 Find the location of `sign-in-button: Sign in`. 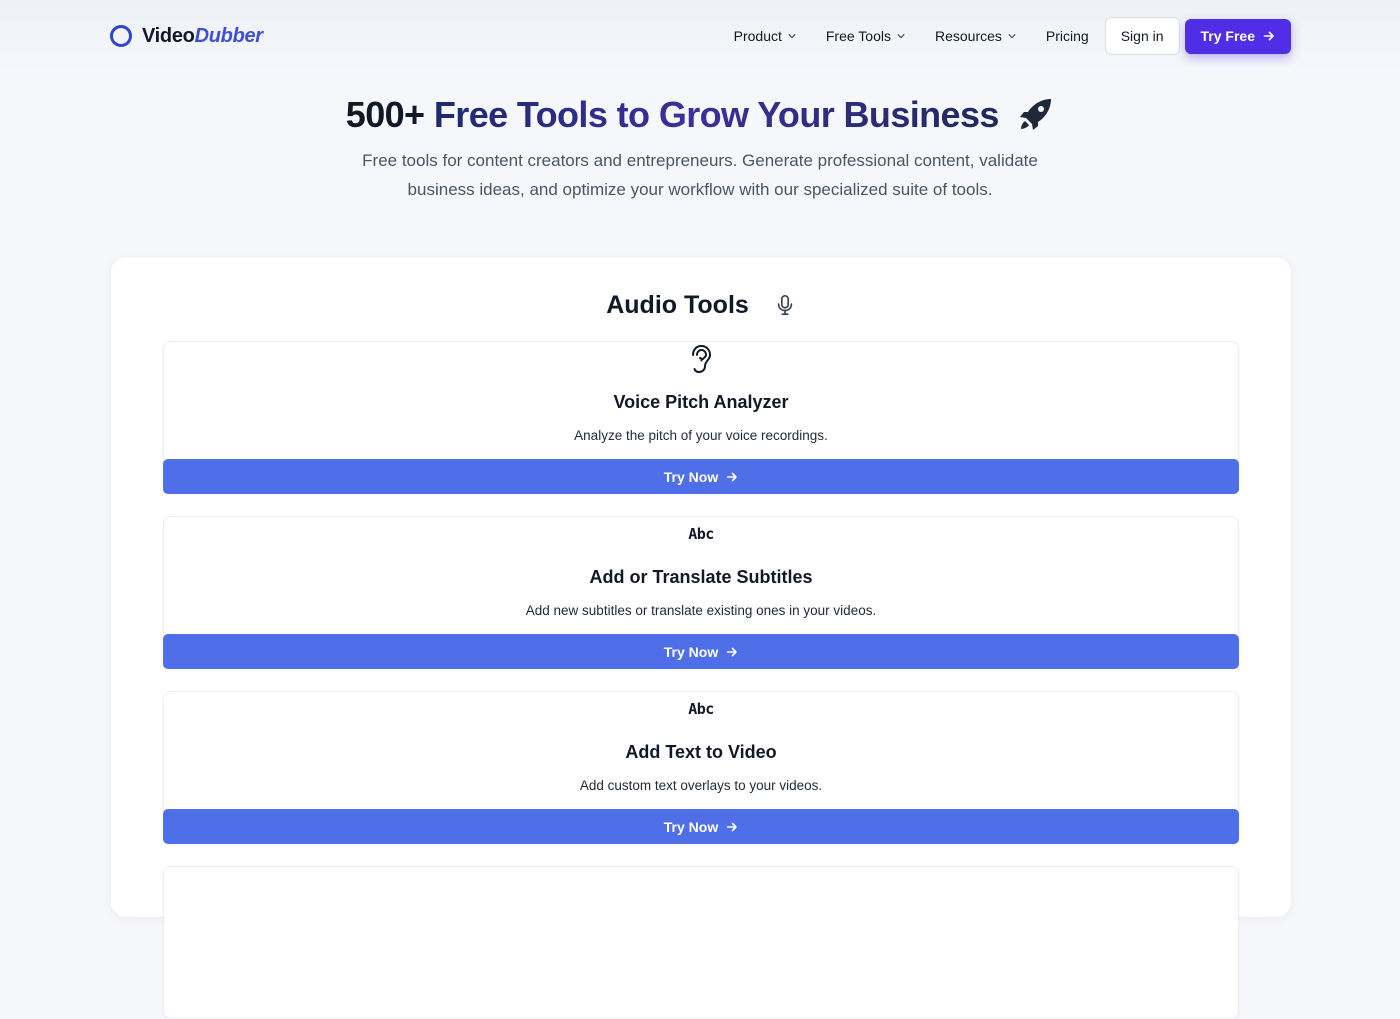

sign-in-button: Sign in is located at coordinates (1142, 36).